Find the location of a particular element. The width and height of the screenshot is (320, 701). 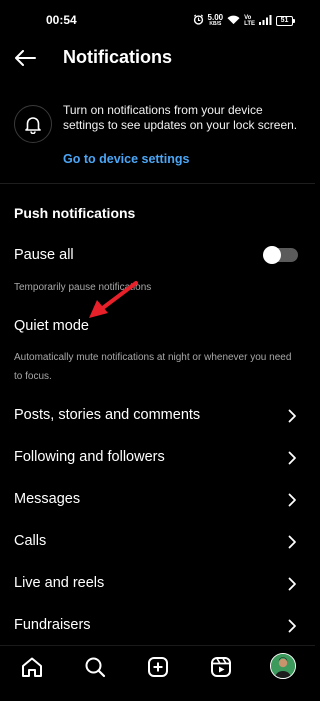

app-header: Notifications is located at coordinates (157, 58).